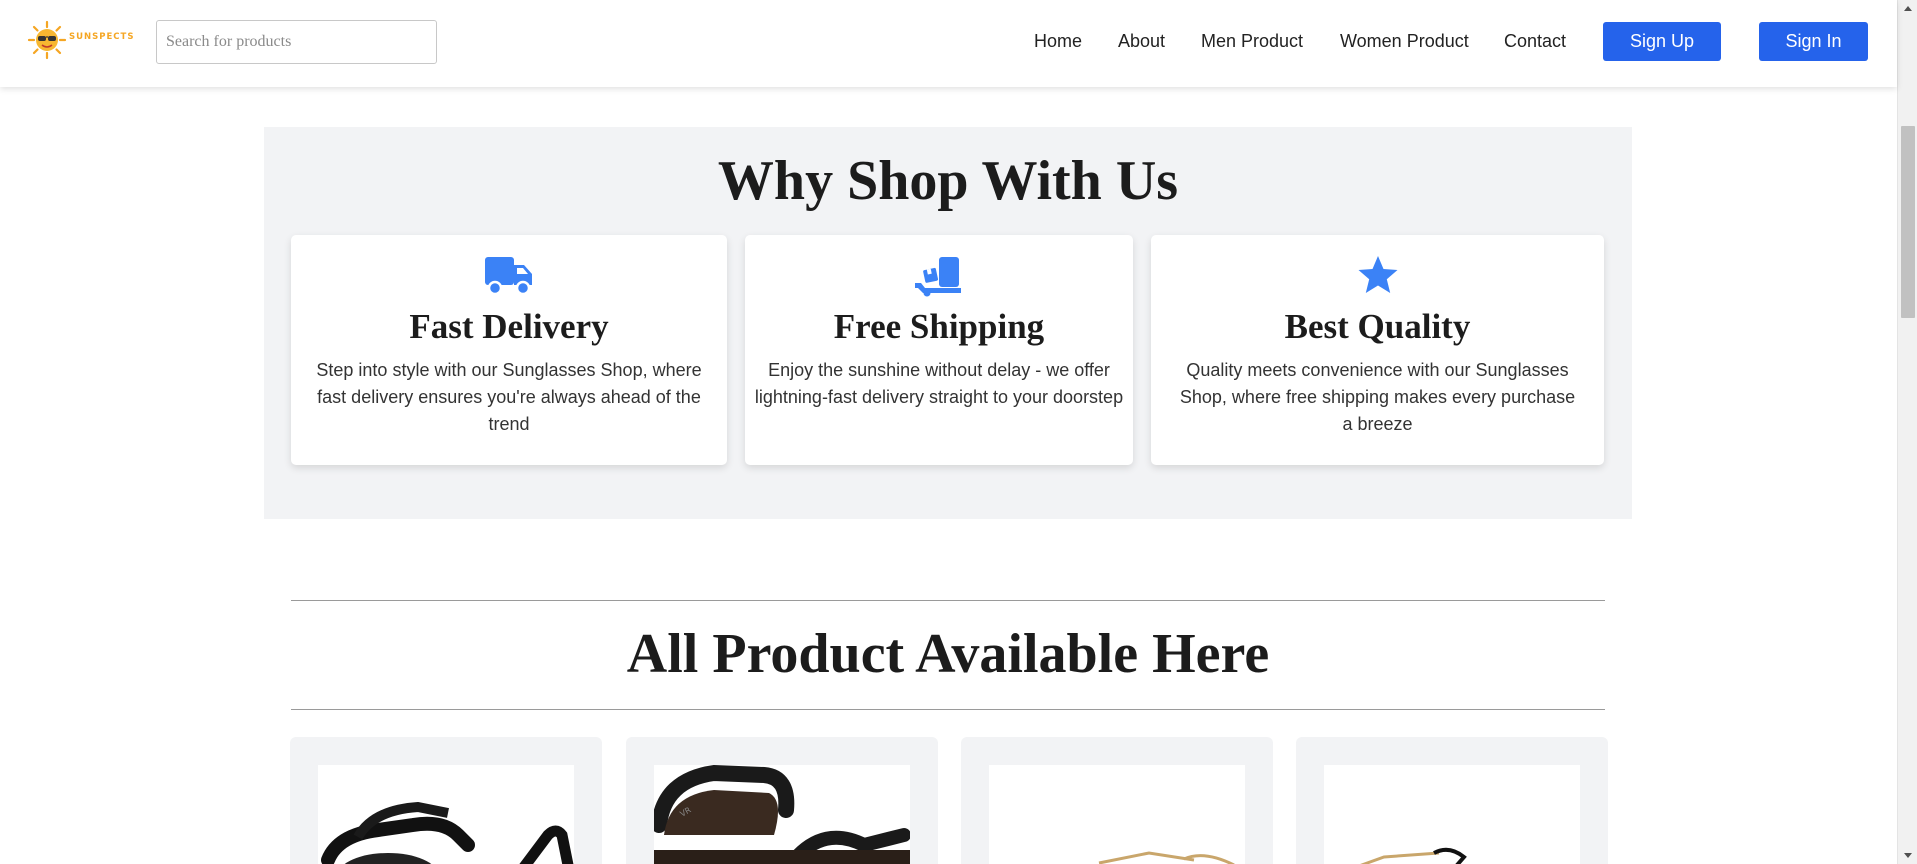  What do you see at coordinates (948, 181) in the screenshot?
I see `why-shop-title: Why Shop With Us` at bounding box center [948, 181].